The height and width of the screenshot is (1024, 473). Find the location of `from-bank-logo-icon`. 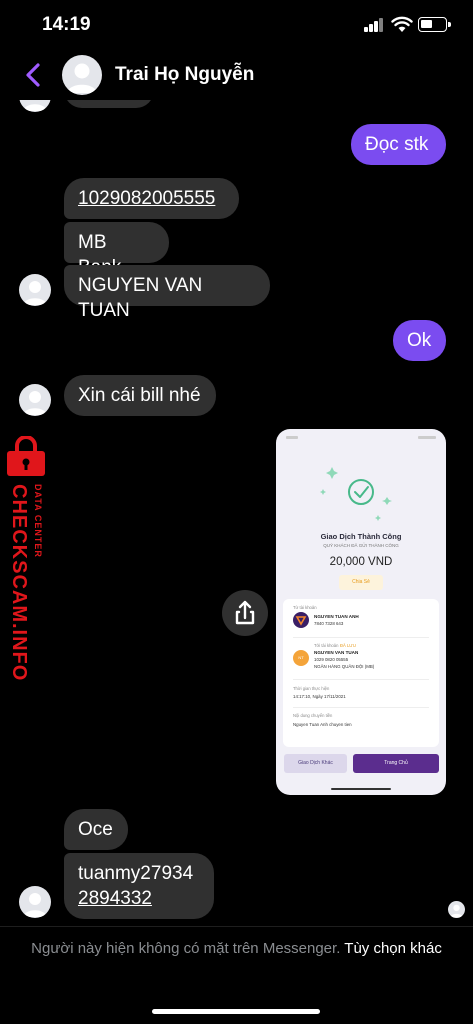

from-bank-logo-icon is located at coordinates (301, 620).